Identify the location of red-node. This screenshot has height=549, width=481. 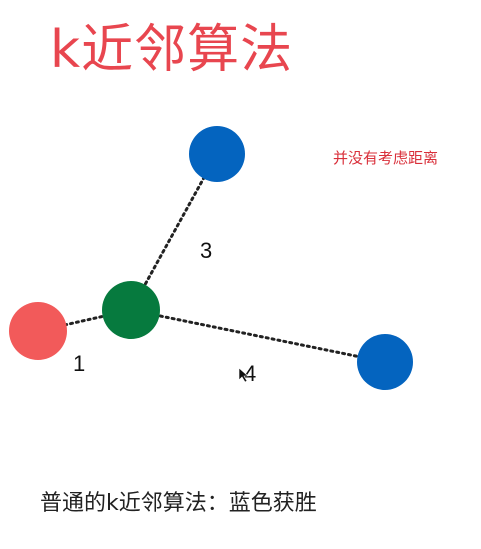
(38, 331).